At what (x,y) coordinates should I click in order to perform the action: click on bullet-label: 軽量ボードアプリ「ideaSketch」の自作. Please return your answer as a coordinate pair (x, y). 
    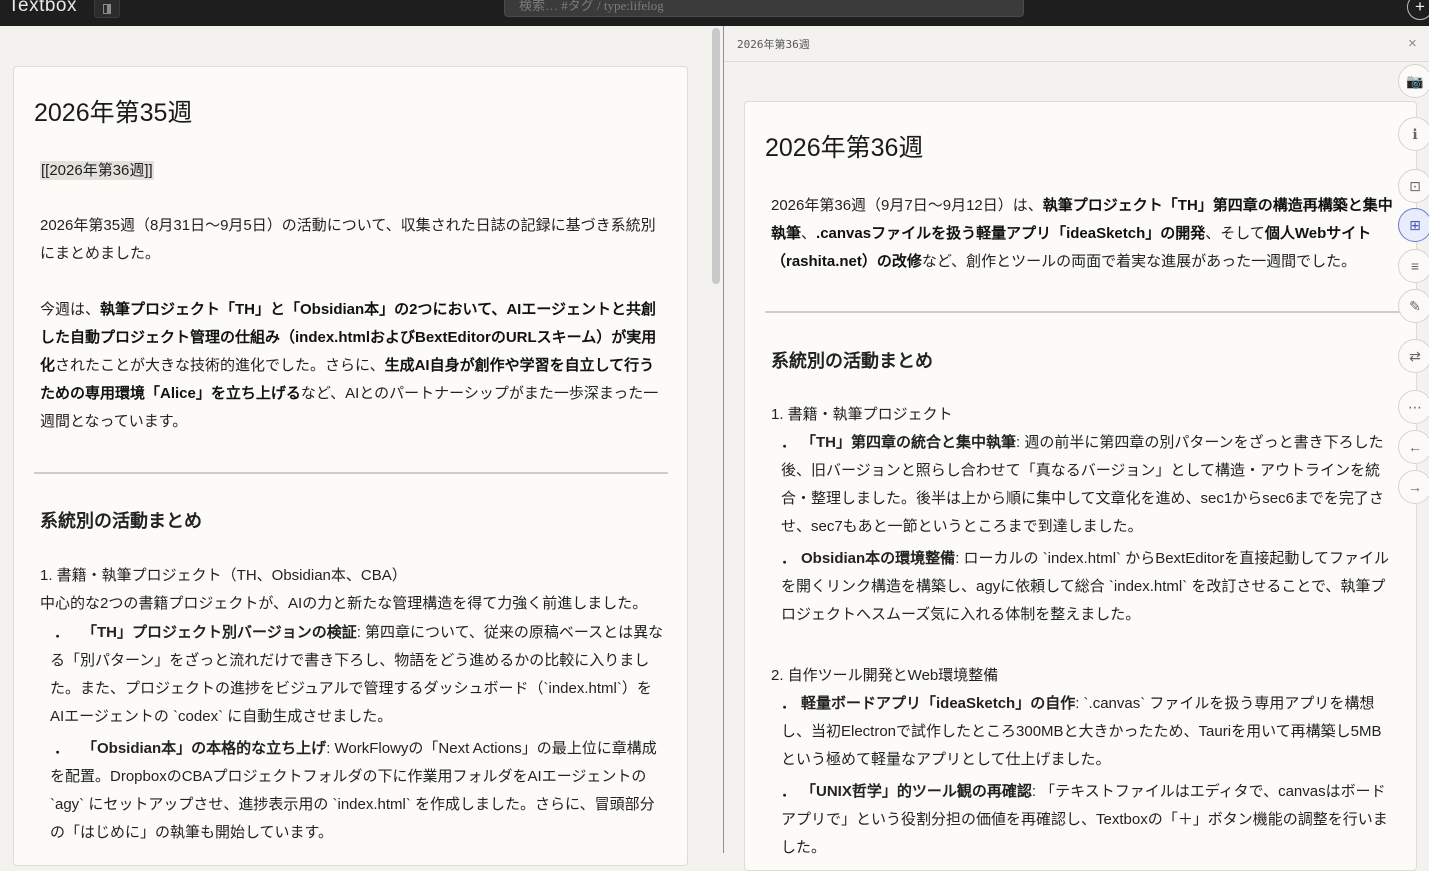
    Looking at the image, I should click on (938, 703).